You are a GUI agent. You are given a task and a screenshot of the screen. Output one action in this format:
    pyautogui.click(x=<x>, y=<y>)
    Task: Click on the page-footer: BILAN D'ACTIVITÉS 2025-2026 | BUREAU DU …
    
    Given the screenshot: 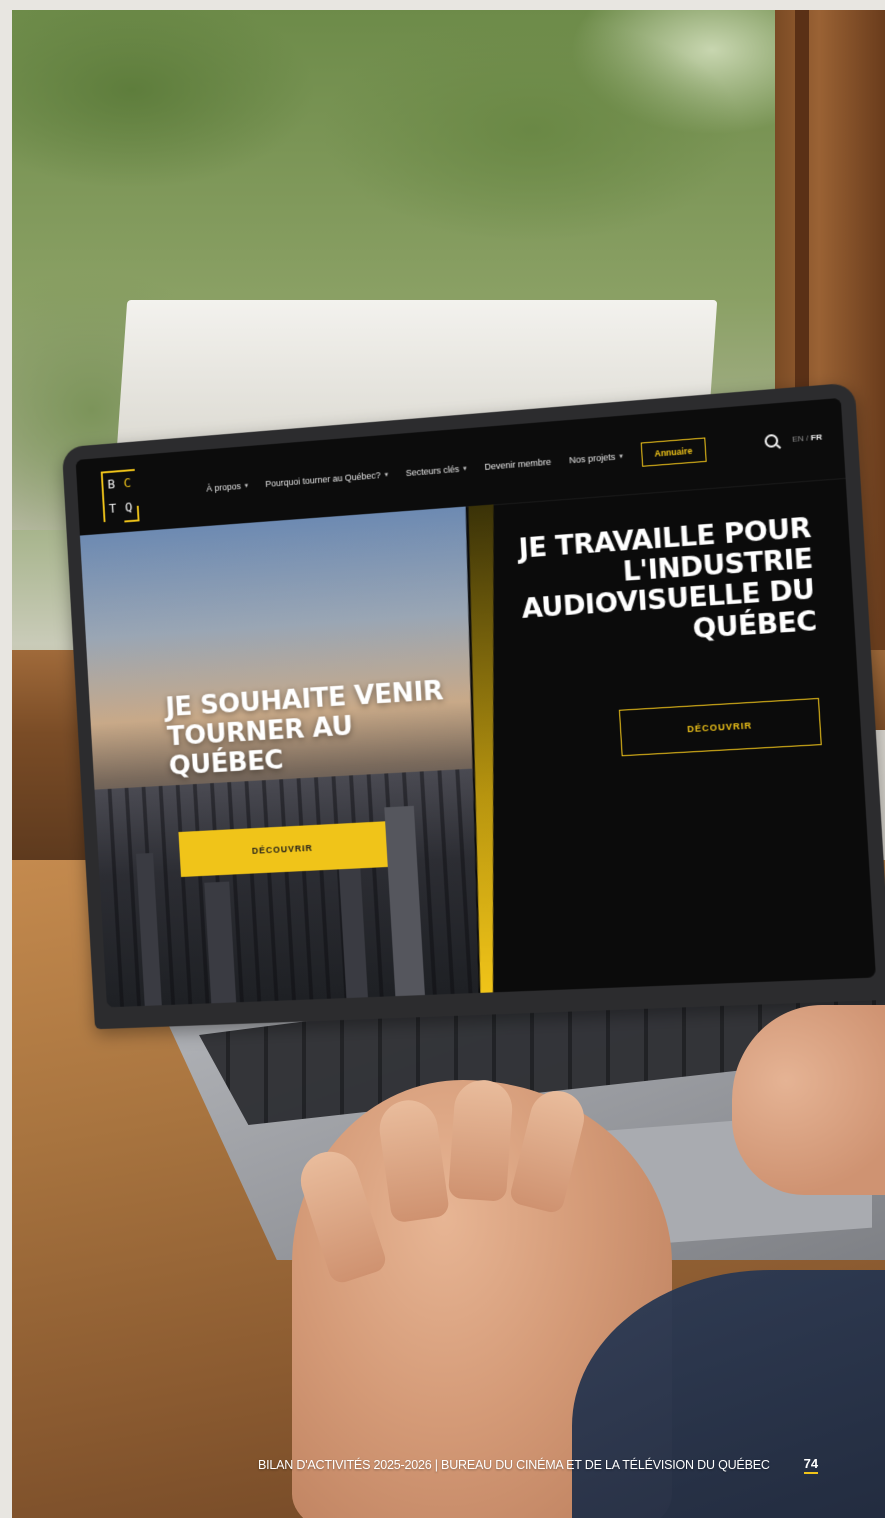 What is the action you would take?
    pyautogui.click(x=538, y=1465)
    